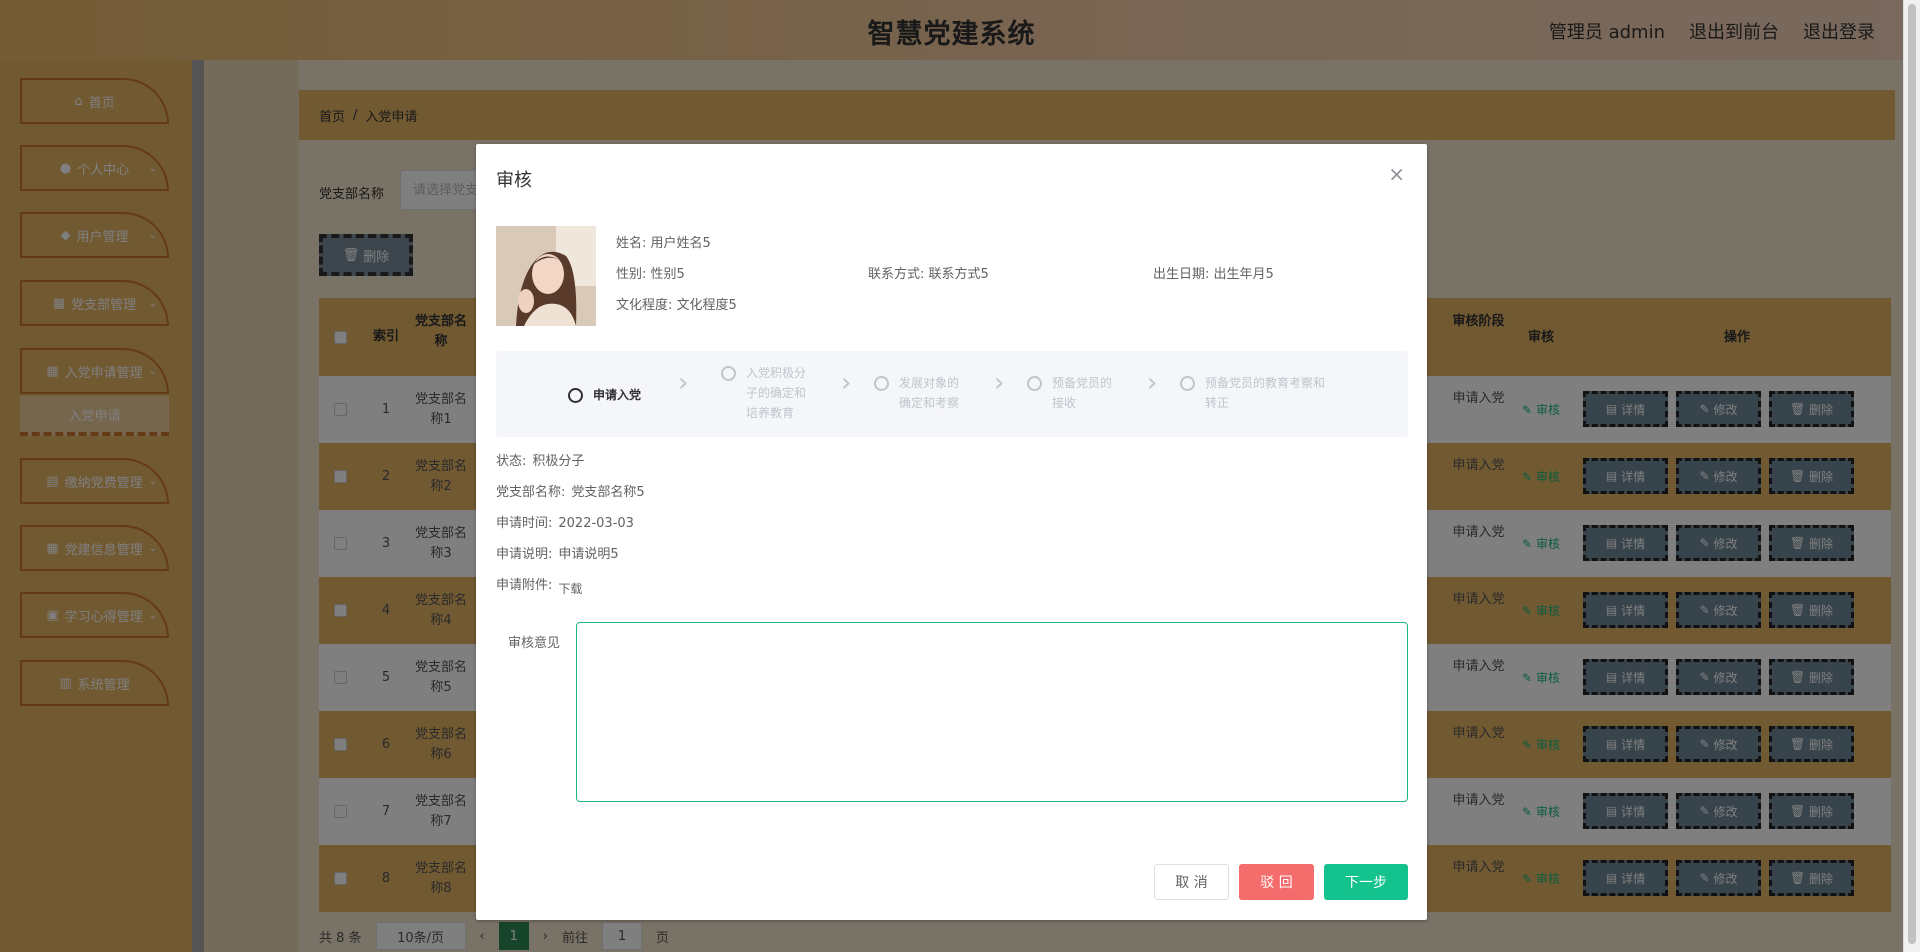 Image resolution: width=1920 pixels, height=952 pixels. I want to click on branch-label: 党支部名称:, so click(531, 492).